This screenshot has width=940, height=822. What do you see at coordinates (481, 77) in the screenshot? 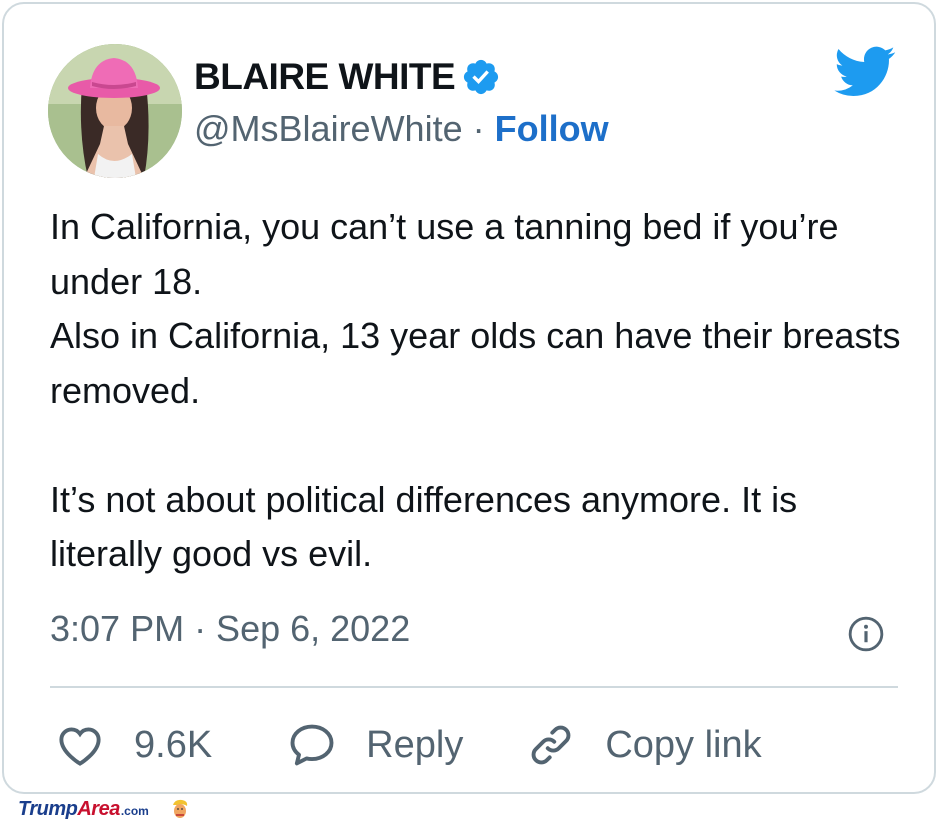
I see `verified-badge-icon` at bounding box center [481, 77].